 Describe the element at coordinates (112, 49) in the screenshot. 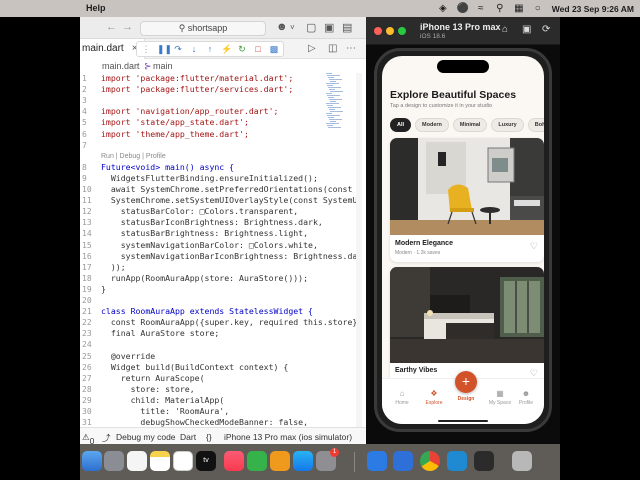

I see `tab-main-dart: main.dart ×` at that location.